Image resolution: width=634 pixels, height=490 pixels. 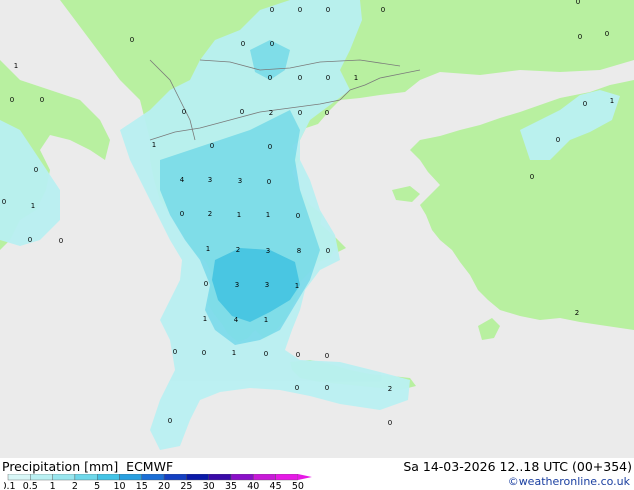 I want to click on scale-tick-label: 0.5, so click(x=30, y=485).